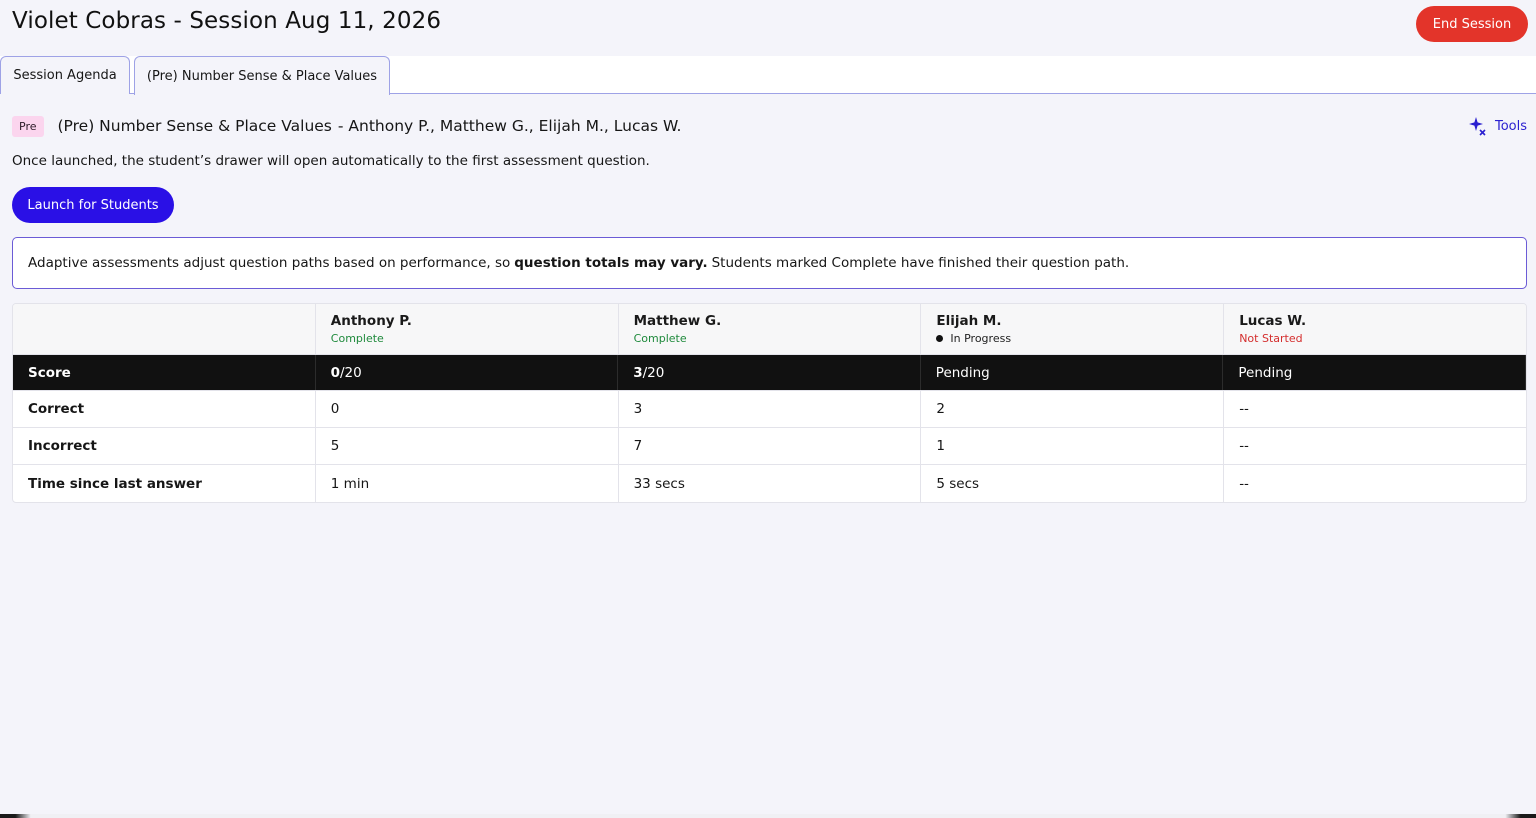  I want to click on row-label: Correct, so click(164, 409).